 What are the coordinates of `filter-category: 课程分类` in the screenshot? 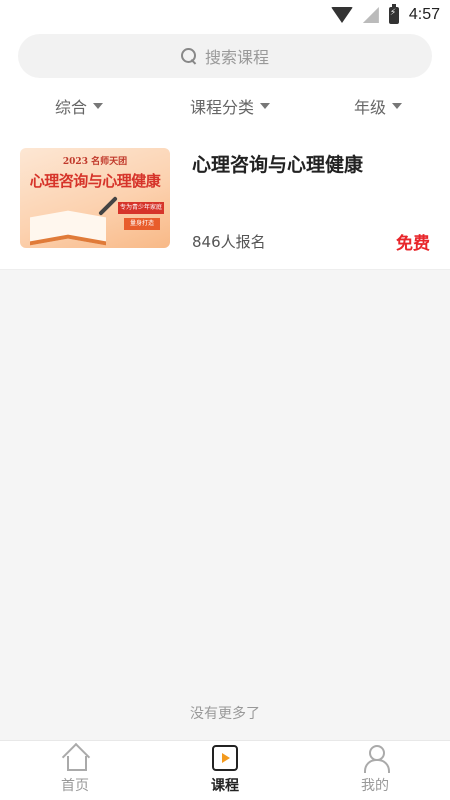 It's located at (230, 106).